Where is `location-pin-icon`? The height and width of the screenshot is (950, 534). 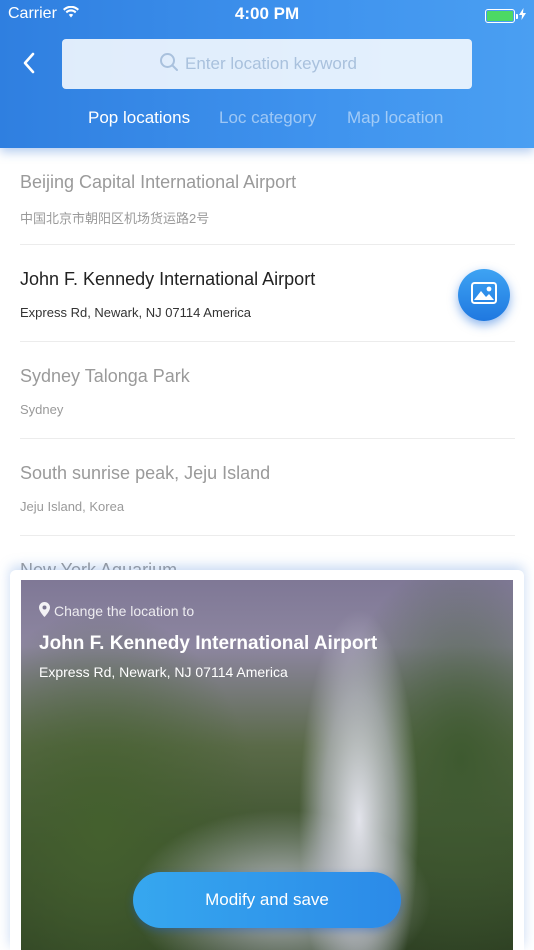 location-pin-icon is located at coordinates (44, 611).